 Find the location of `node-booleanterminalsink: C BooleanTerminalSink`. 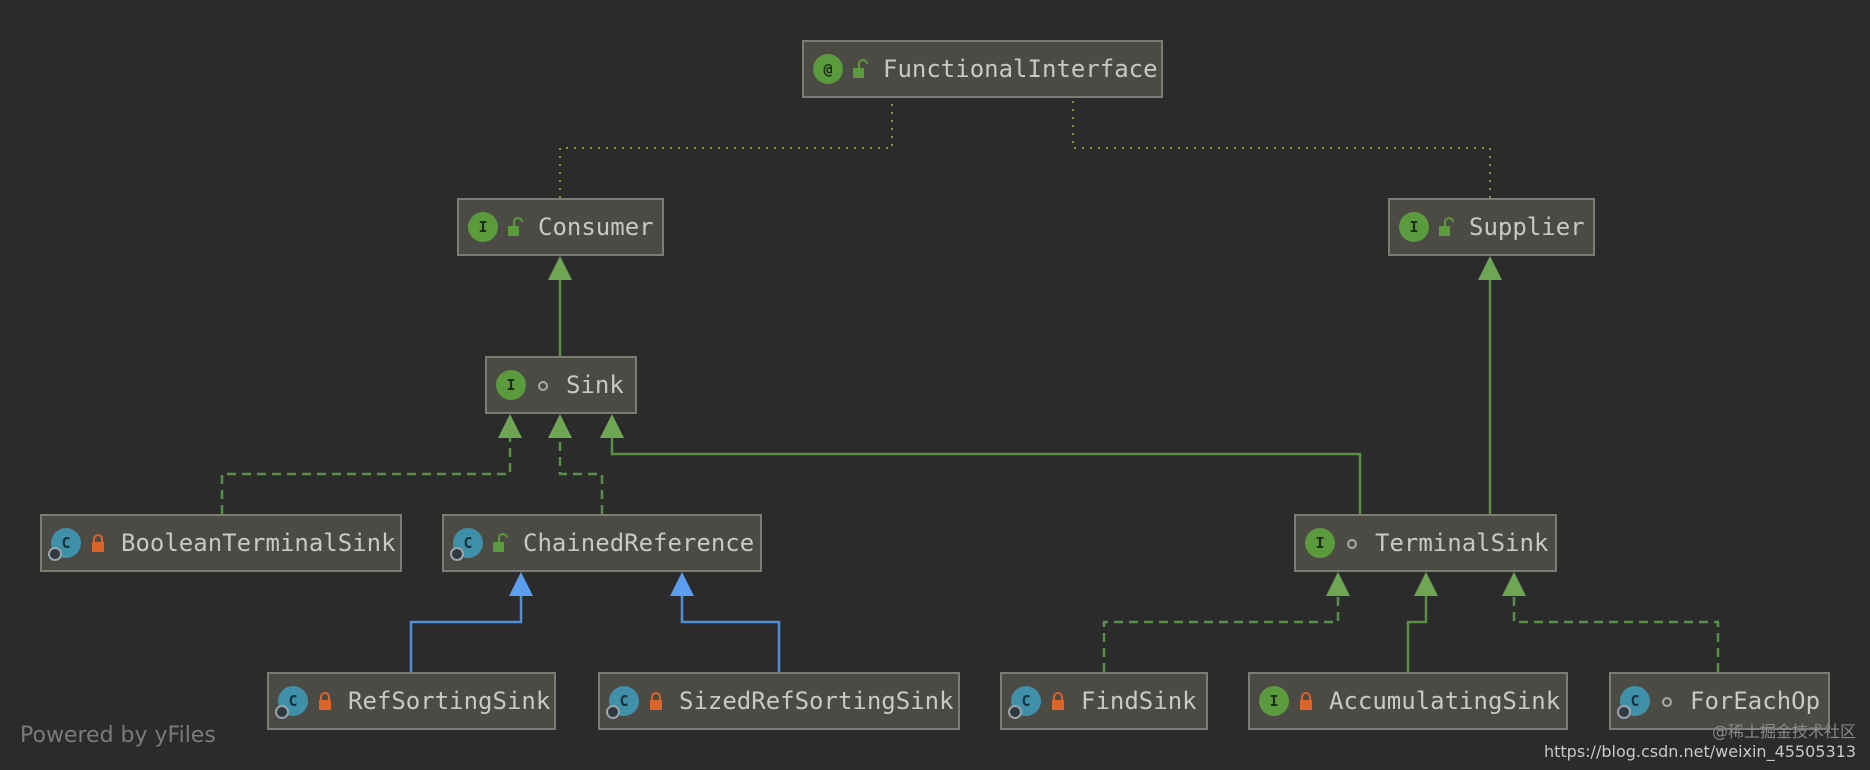

node-booleanterminalsink: C BooleanTerminalSink is located at coordinates (221, 543).